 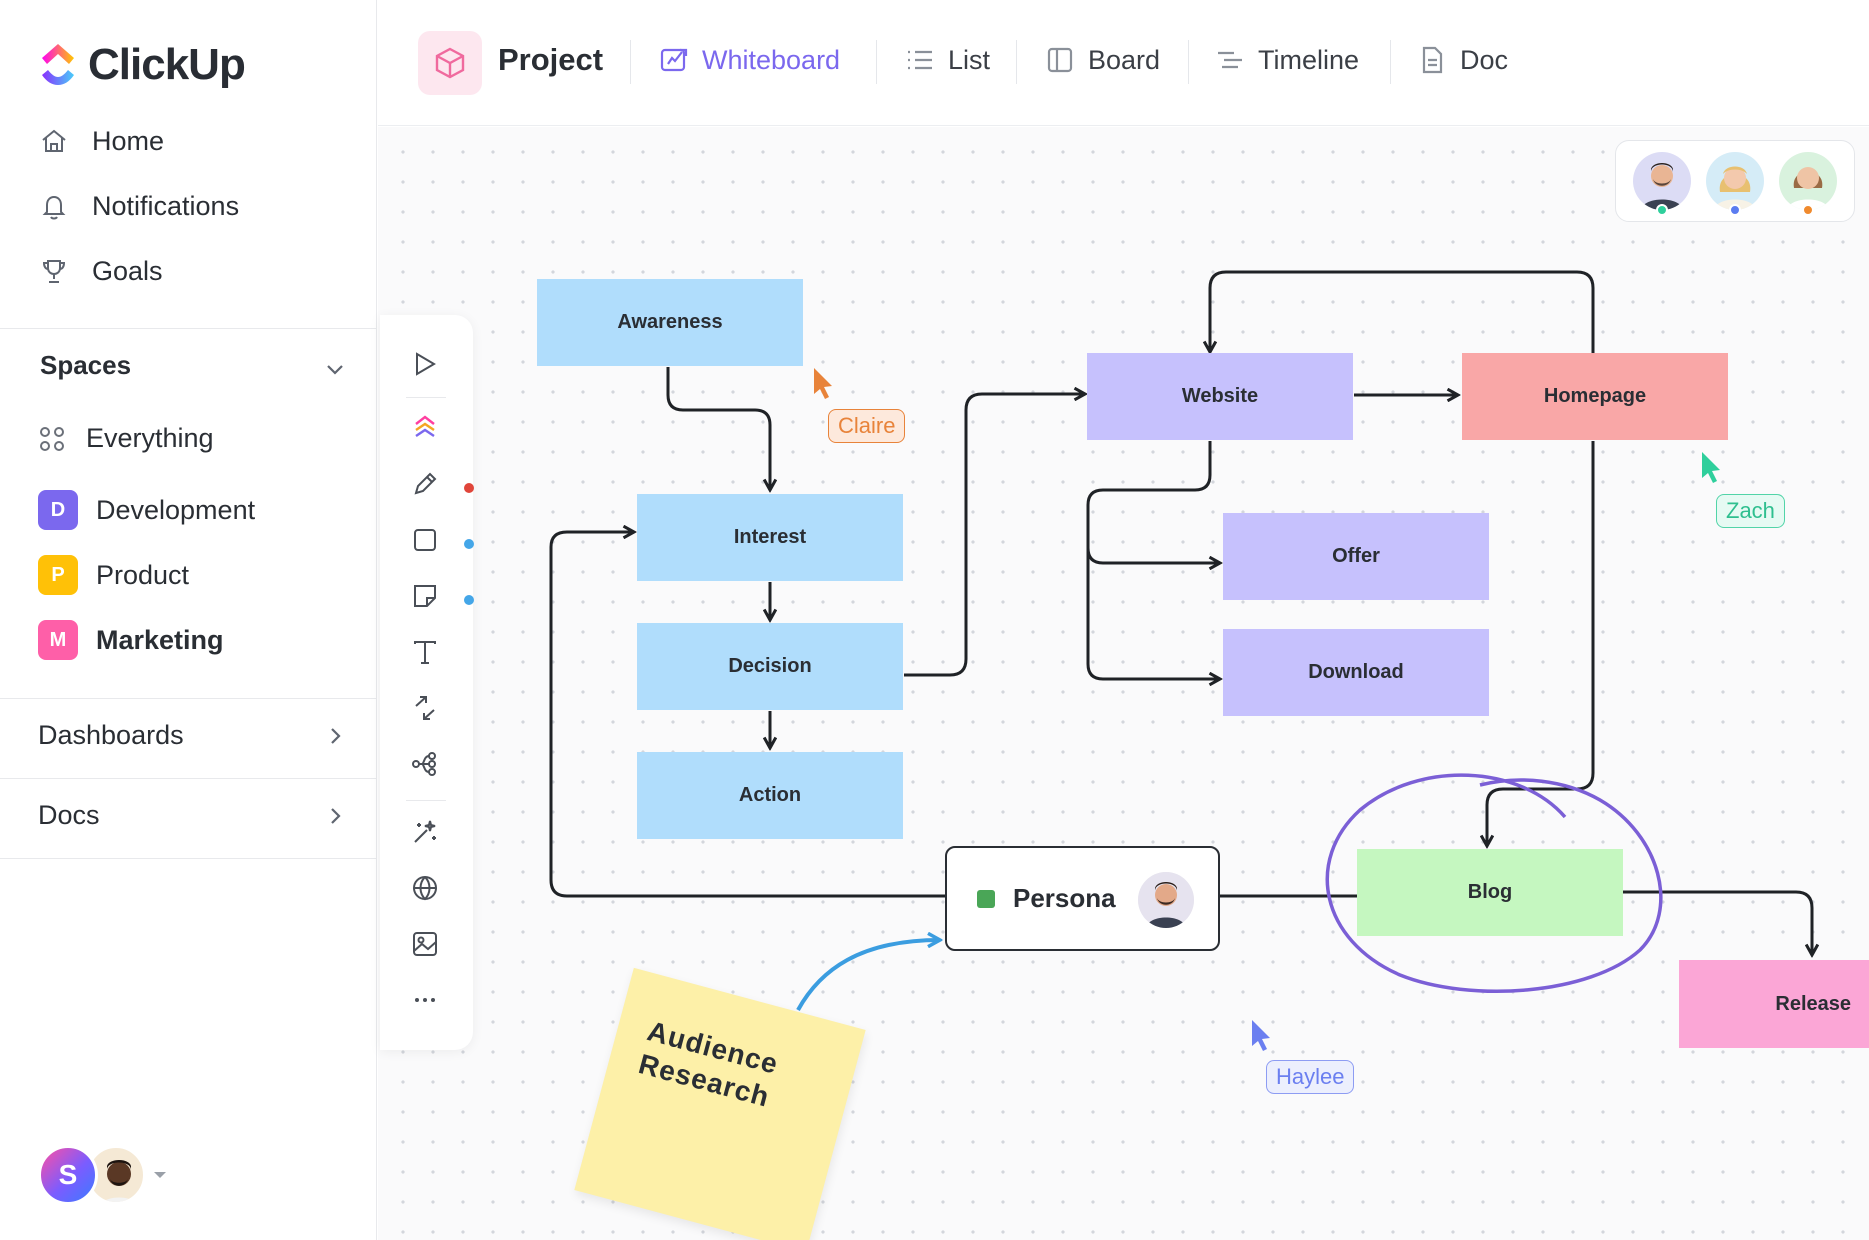 What do you see at coordinates (770, 795) in the screenshot?
I see `node-action: Action` at bounding box center [770, 795].